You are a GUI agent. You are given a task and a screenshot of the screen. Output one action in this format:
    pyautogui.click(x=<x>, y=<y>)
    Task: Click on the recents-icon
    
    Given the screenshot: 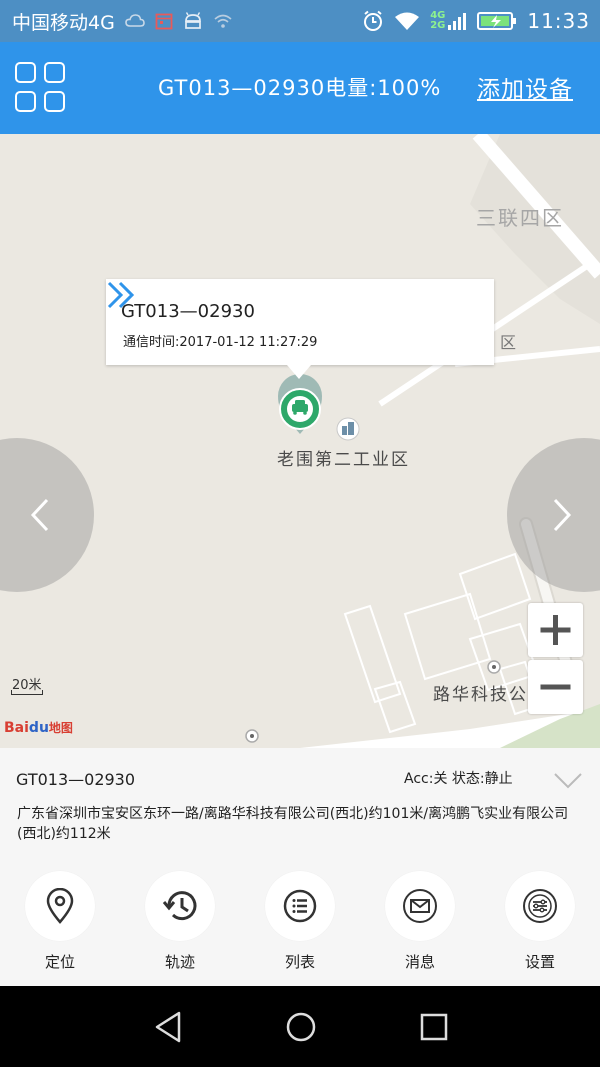 What is the action you would take?
    pyautogui.click(x=434, y=1027)
    